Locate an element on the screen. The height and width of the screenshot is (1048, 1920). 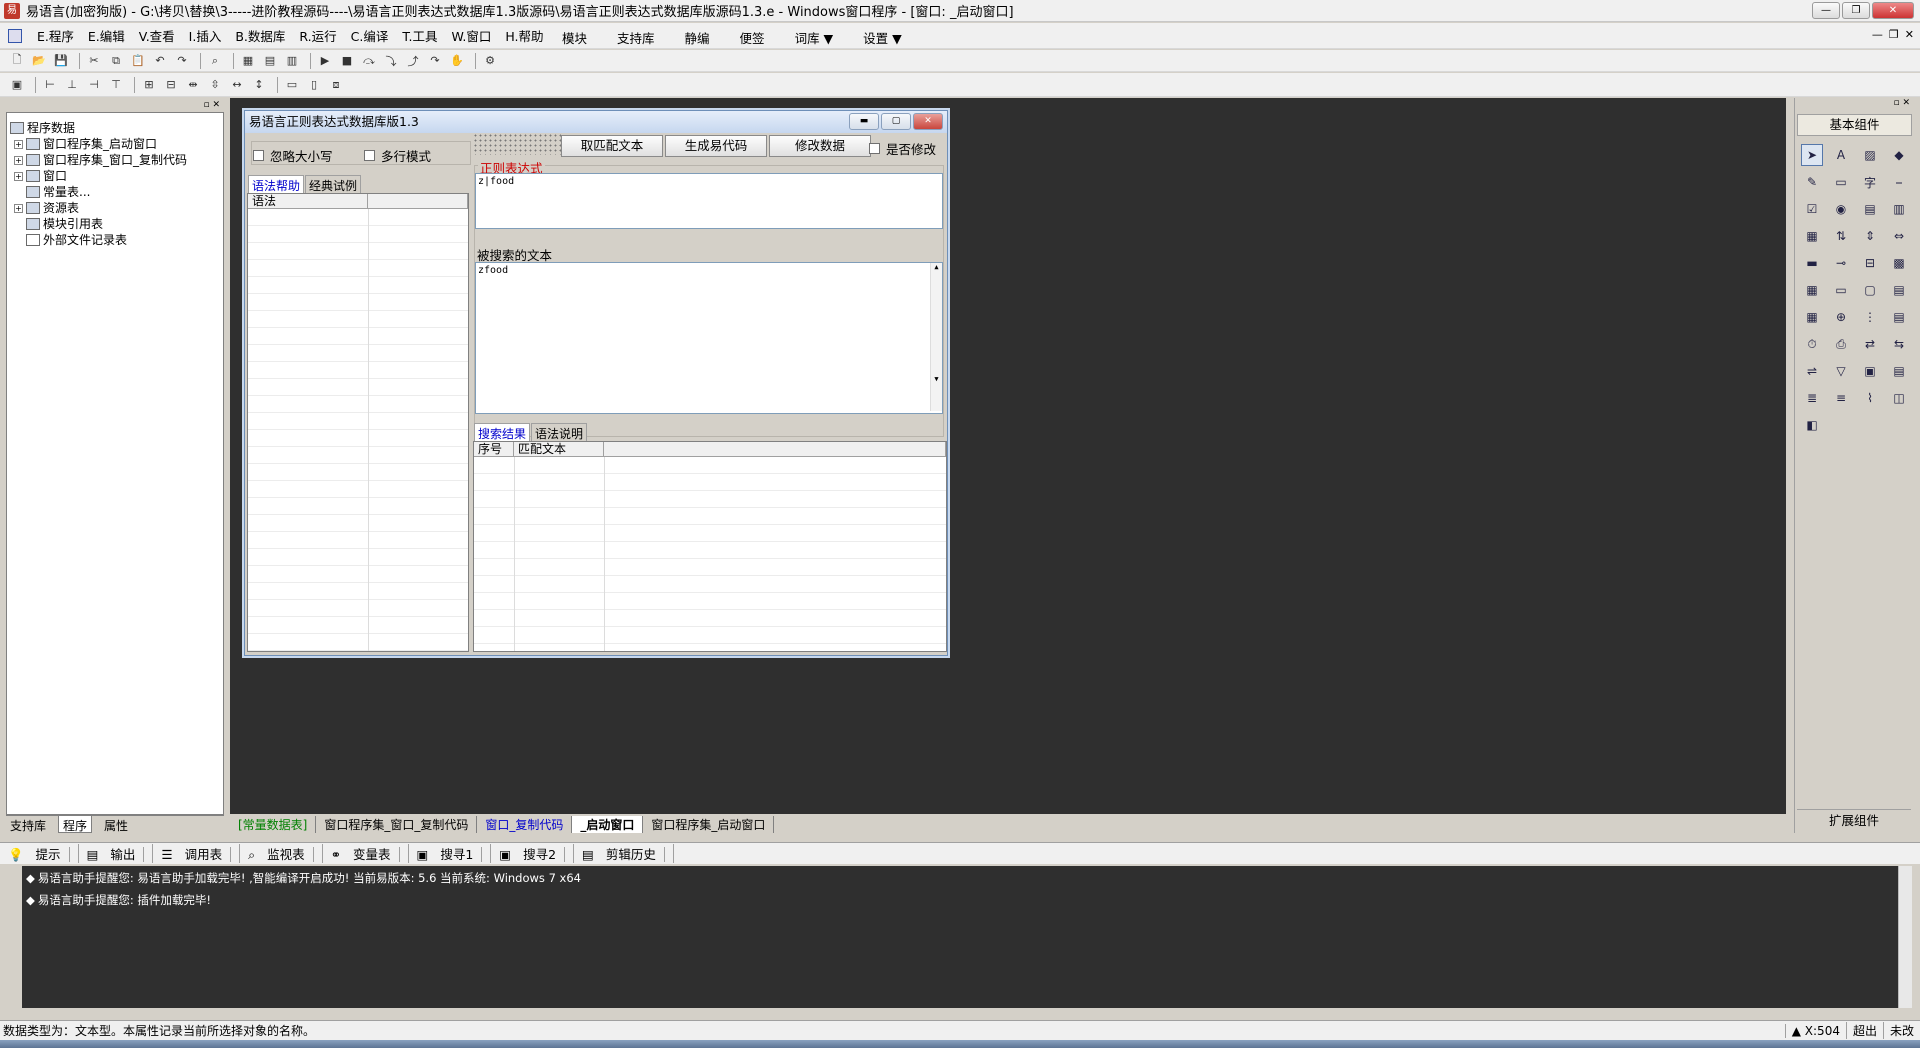
mdi-restore-button: ❐ is located at coordinates (1894, 34).